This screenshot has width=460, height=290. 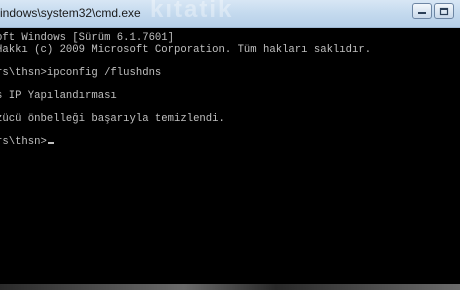 What do you see at coordinates (23, 141) in the screenshot?
I see `prompt-text: rs\thsn>` at bounding box center [23, 141].